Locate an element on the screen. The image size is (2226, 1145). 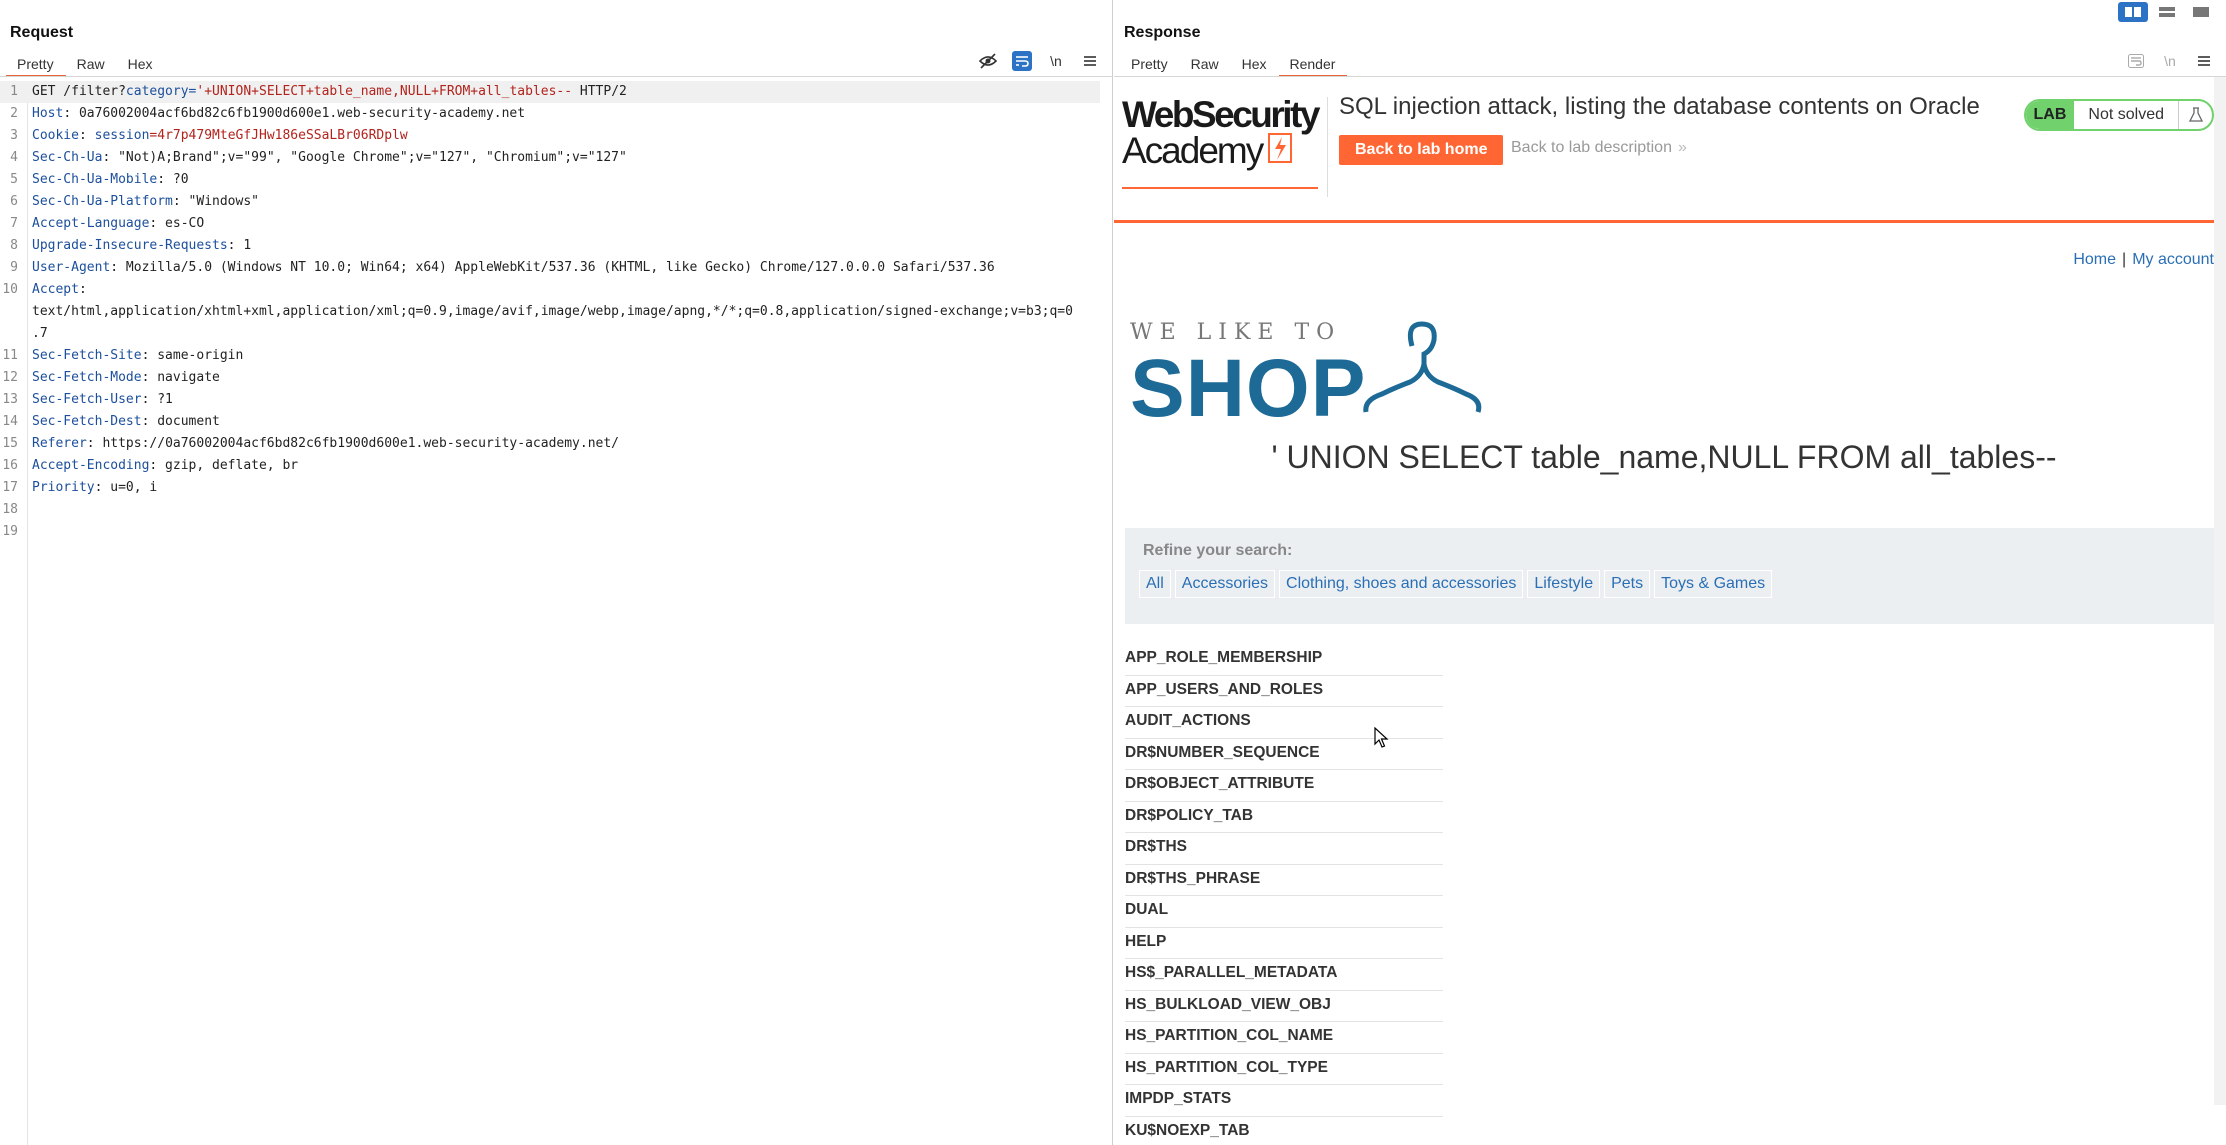
filter-title: Refine your search: is located at coordinates (1218, 550).